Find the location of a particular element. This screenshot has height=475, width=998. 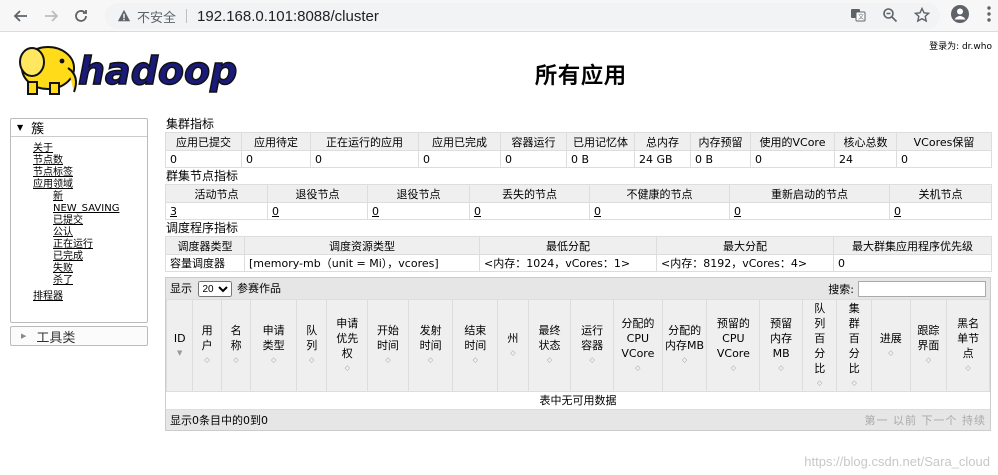

reload-button is located at coordinates (81, 16).